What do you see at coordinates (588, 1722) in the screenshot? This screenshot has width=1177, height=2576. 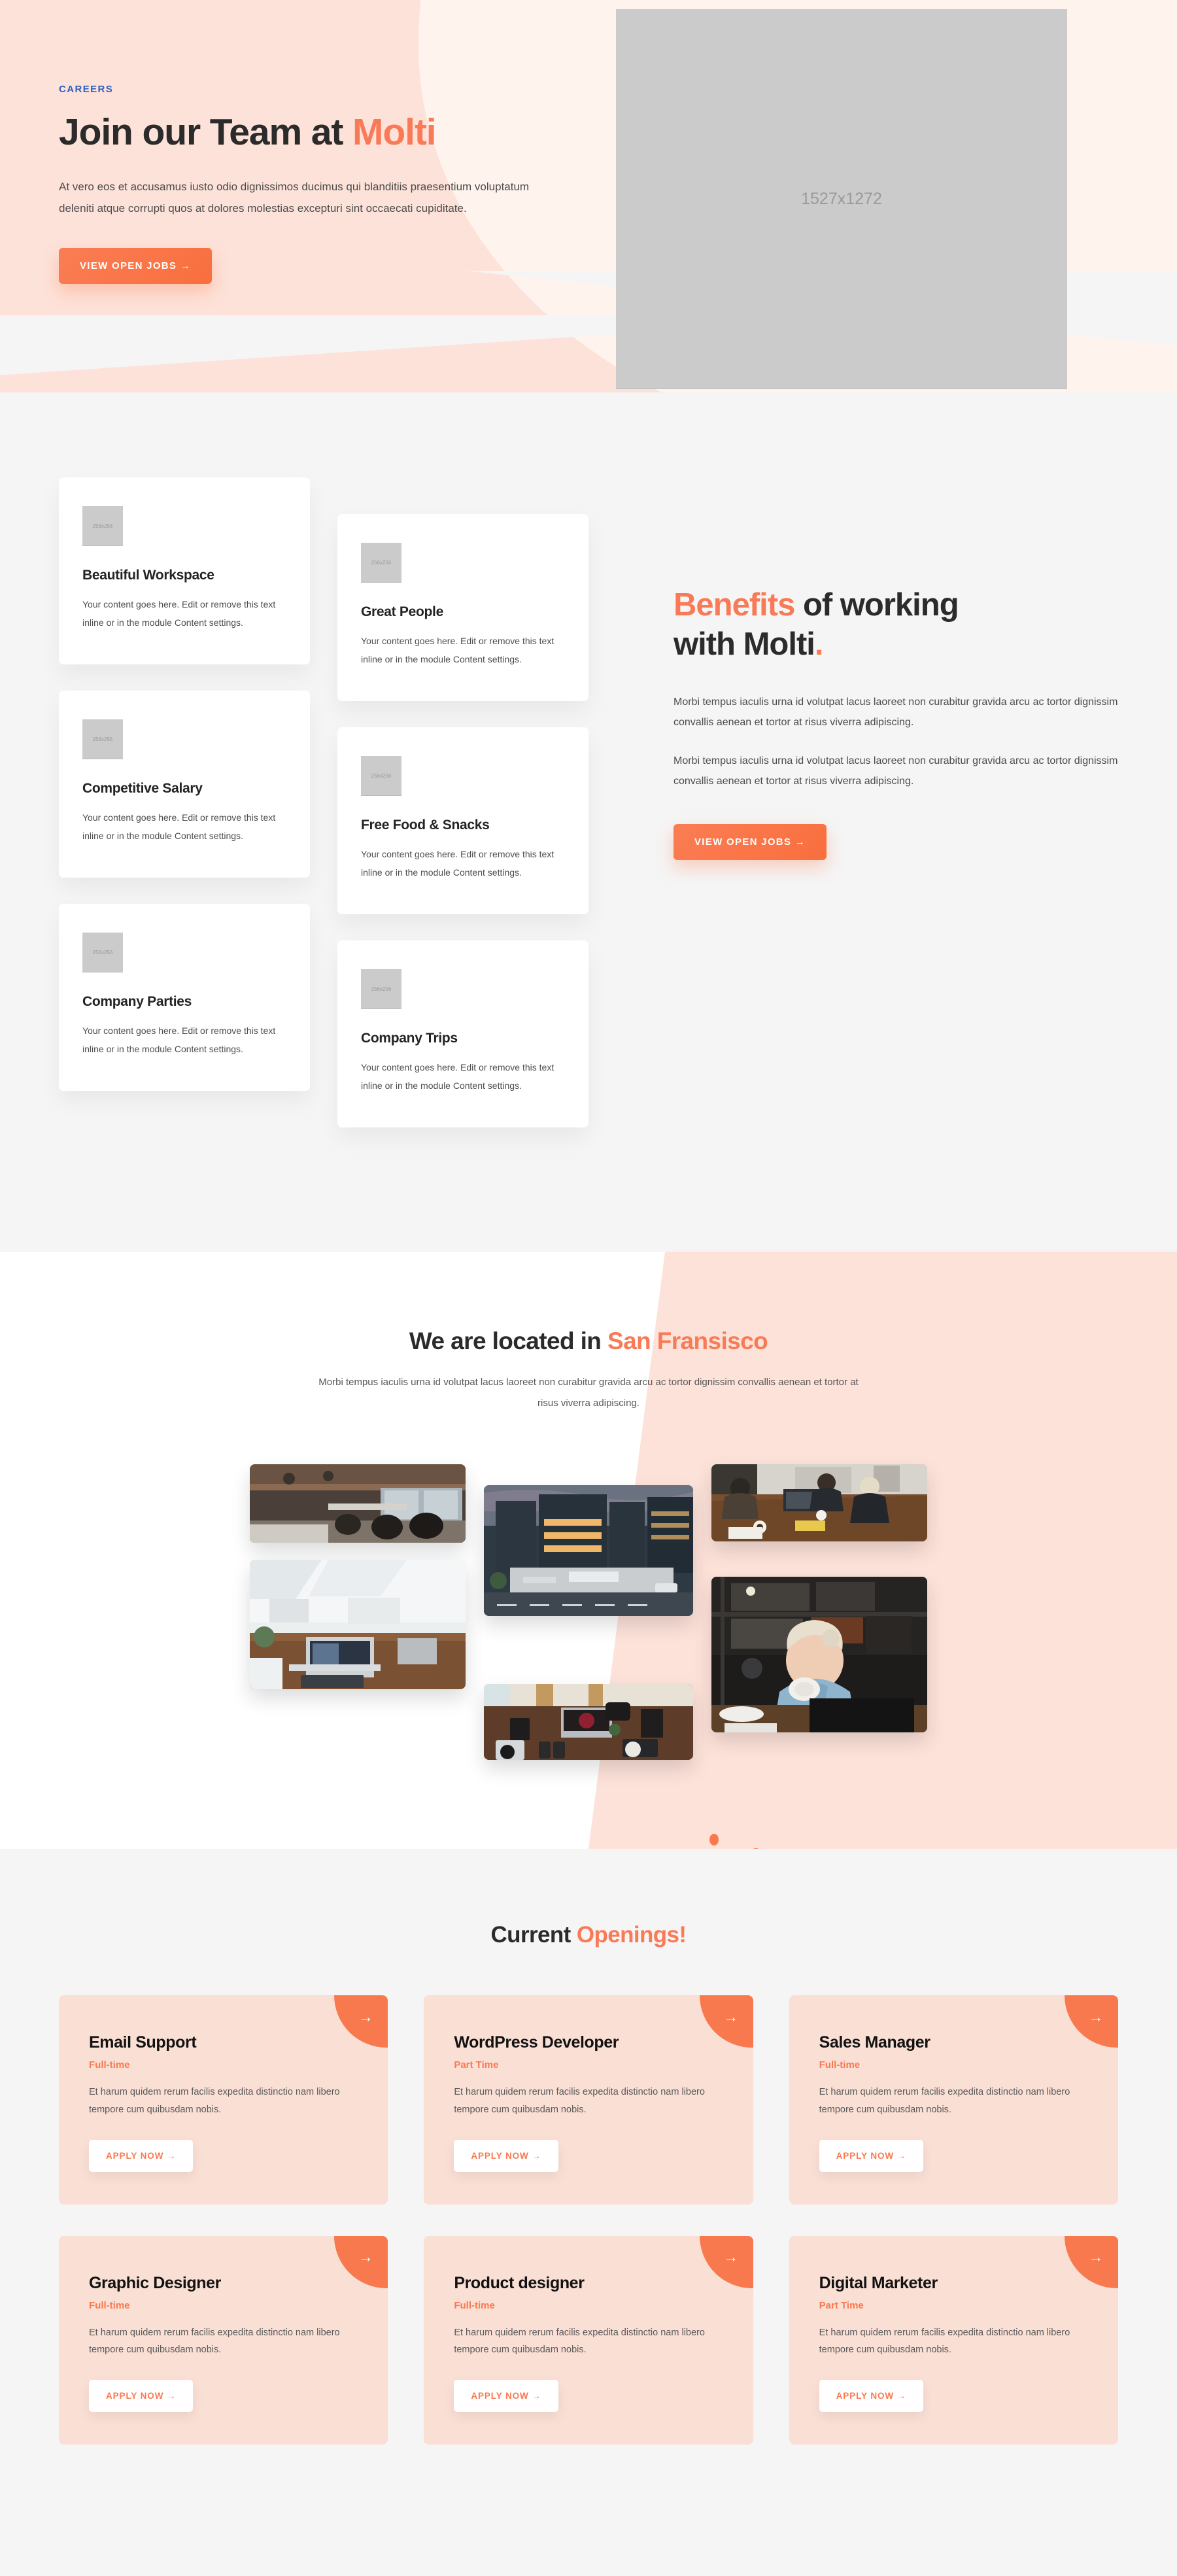 I see `home-office-desk-photo` at bounding box center [588, 1722].